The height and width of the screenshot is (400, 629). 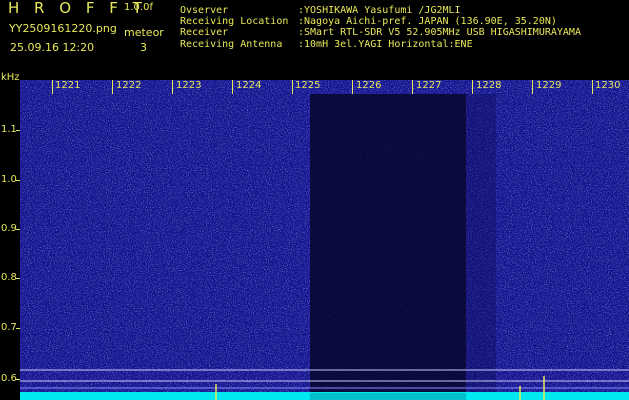 What do you see at coordinates (369, 85) in the screenshot?
I see `x-tick-label: 1226` at bounding box center [369, 85].